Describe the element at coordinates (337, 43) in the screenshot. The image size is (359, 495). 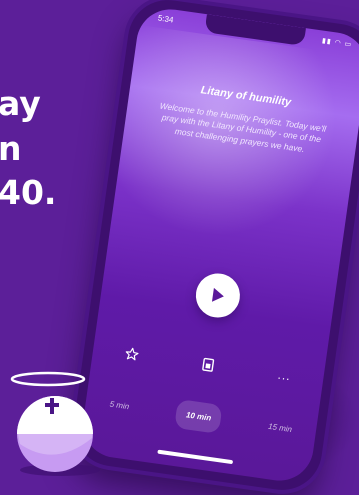
I see `status-icons: ▮▮ ◠ ▭` at that location.